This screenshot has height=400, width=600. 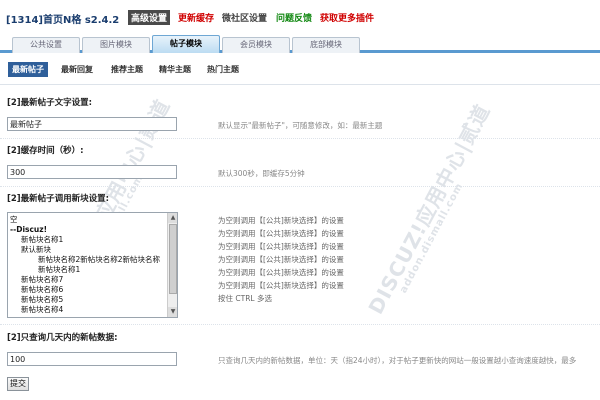 What do you see at coordinates (77, 69) in the screenshot?
I see `subtab-latest-replies: 最新回复` at bounding box center [77, 69].